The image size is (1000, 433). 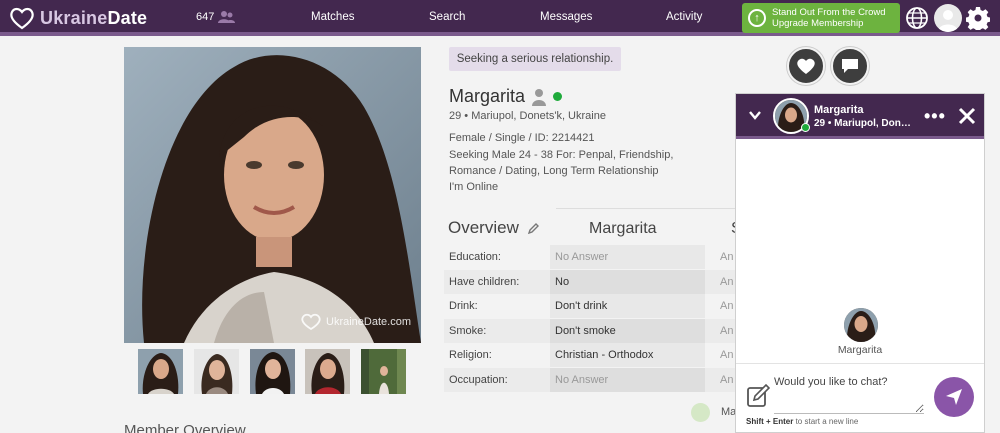 I want to click on overview-row: Education: No Answer An, so click(x=592, y=257).